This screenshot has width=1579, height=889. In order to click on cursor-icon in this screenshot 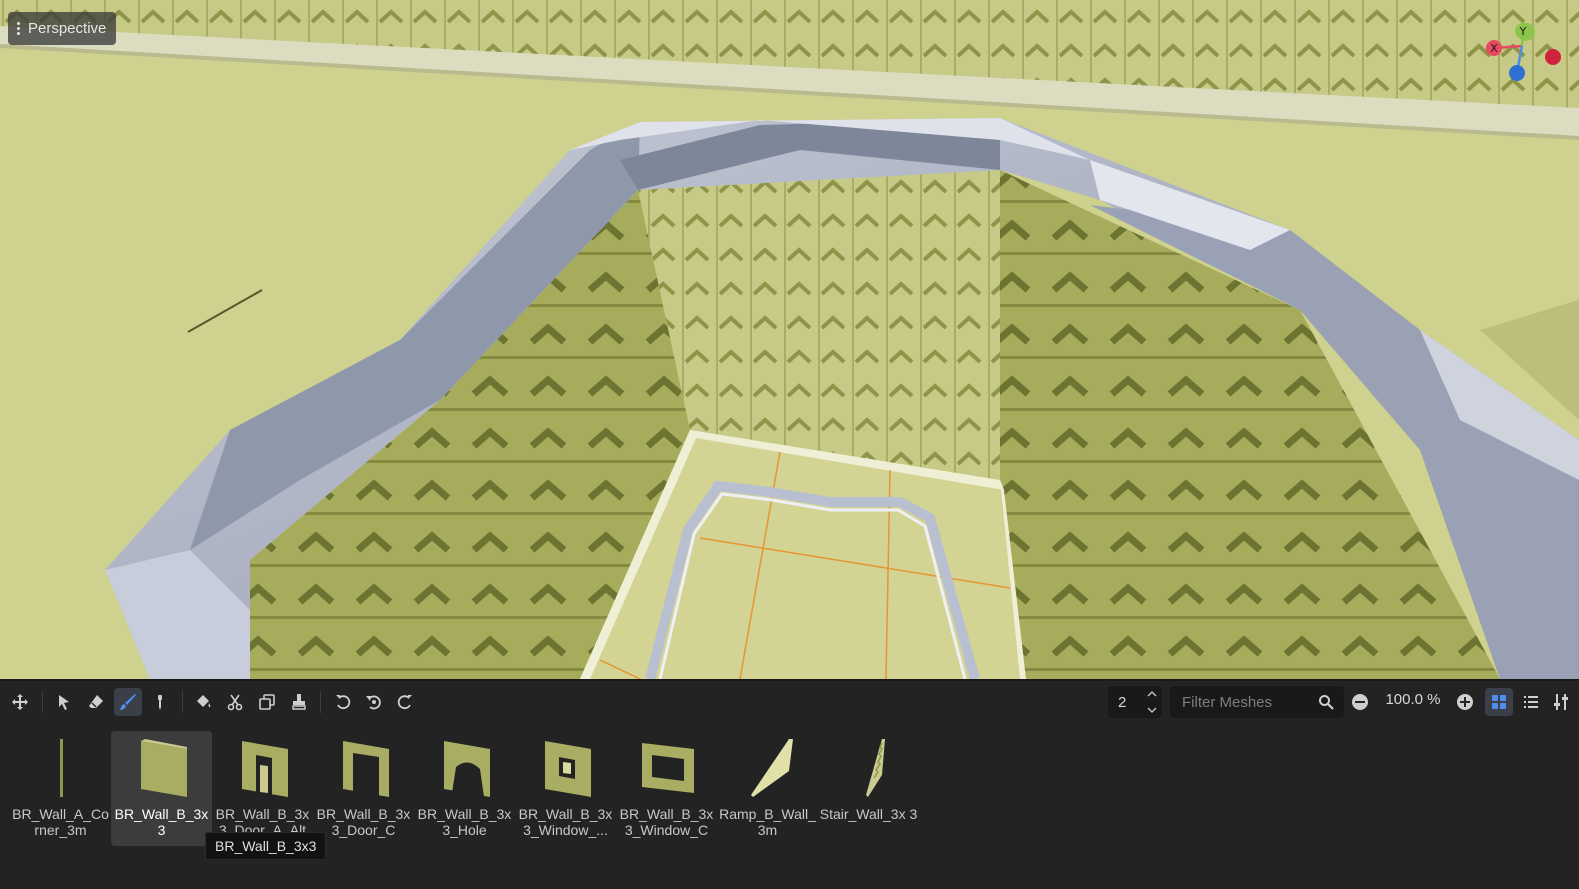, I will do `click(64, 702)`.